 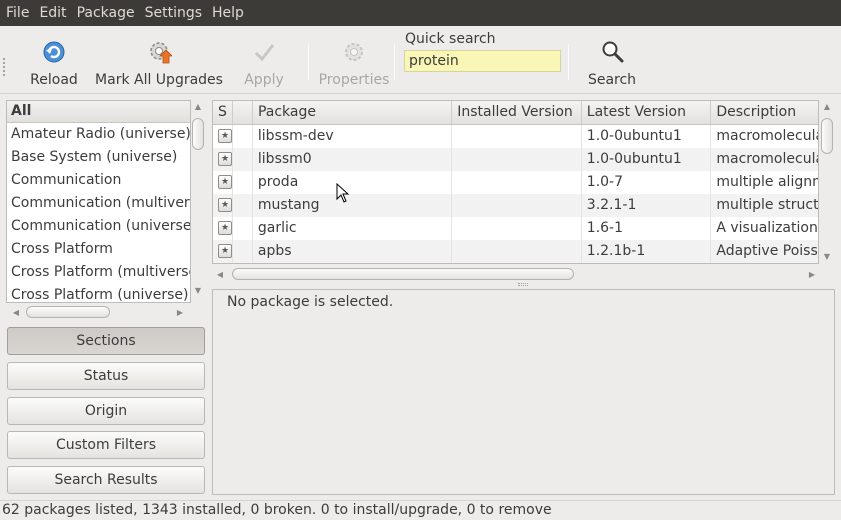 What do you see at coordinates (827, 183) in the screenshot?
I see `package-vscrollbar: ▲ ▼` at bounding box center [827, 183].